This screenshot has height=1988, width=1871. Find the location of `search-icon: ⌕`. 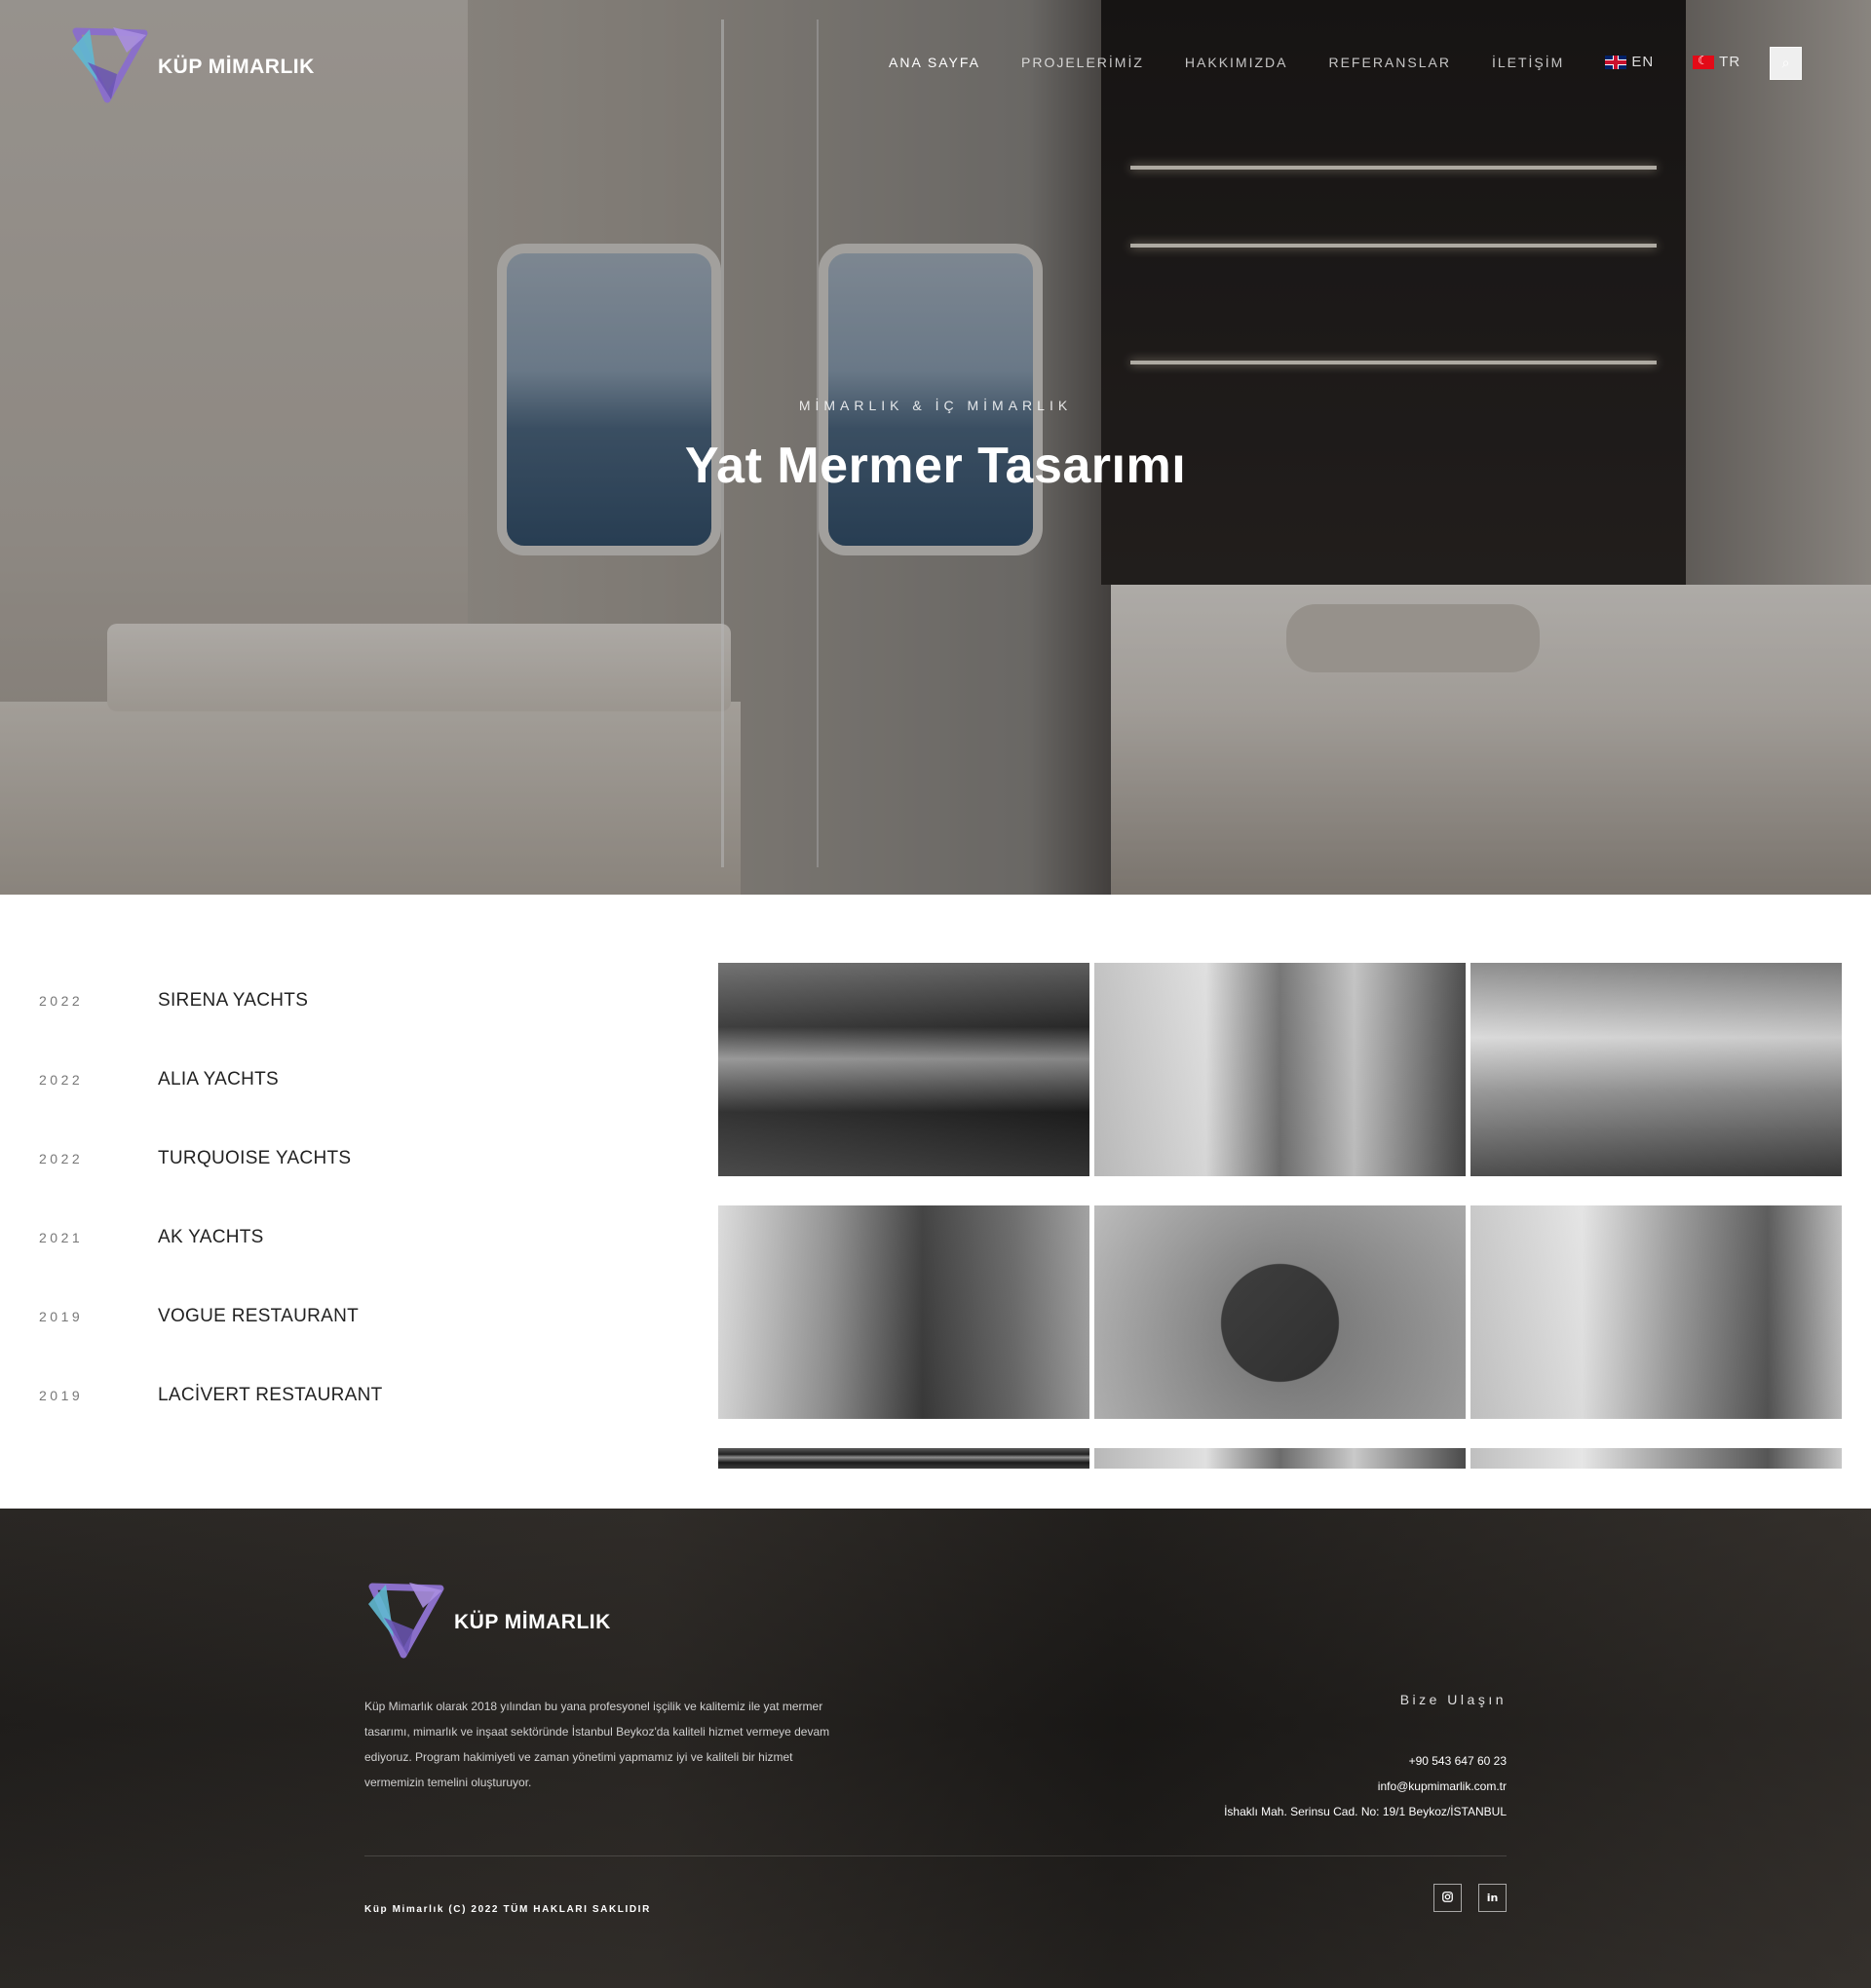

search-icon: ⌕ is located at coordinates (1785, 63).